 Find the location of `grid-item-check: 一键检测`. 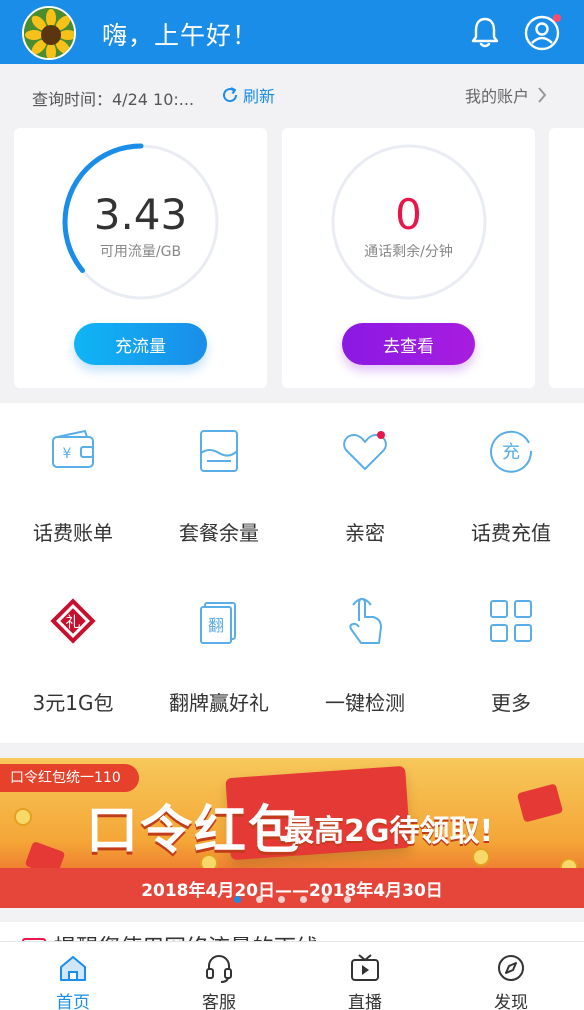

grid-item-check: 一键检测 is located at coordinates (365, 644).